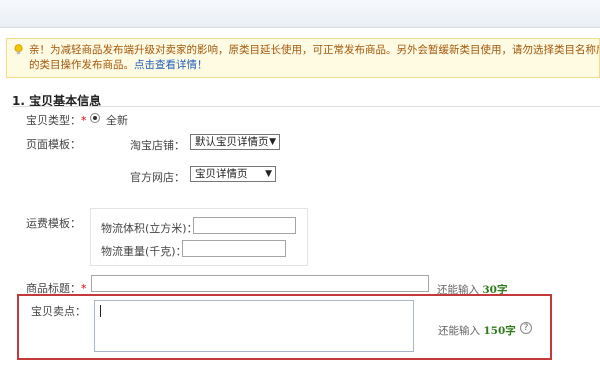 Image resolution: width=600 pixels, height=371 pixels. What do you see at coordinates (244, 225) in the screenshot?
I see `volume-input` at bounding box center [244, 225].